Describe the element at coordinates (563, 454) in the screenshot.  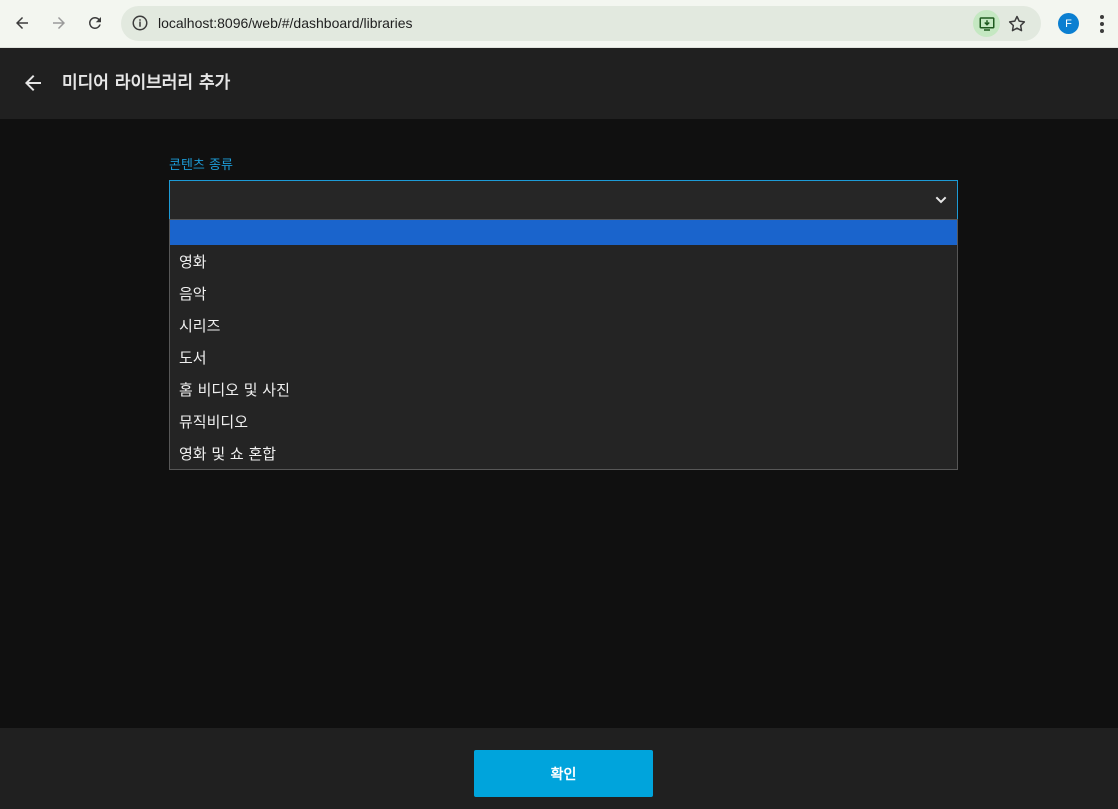
I see `option-mixed-movies-shows: 영화 및 쇼 혼합` at that location.